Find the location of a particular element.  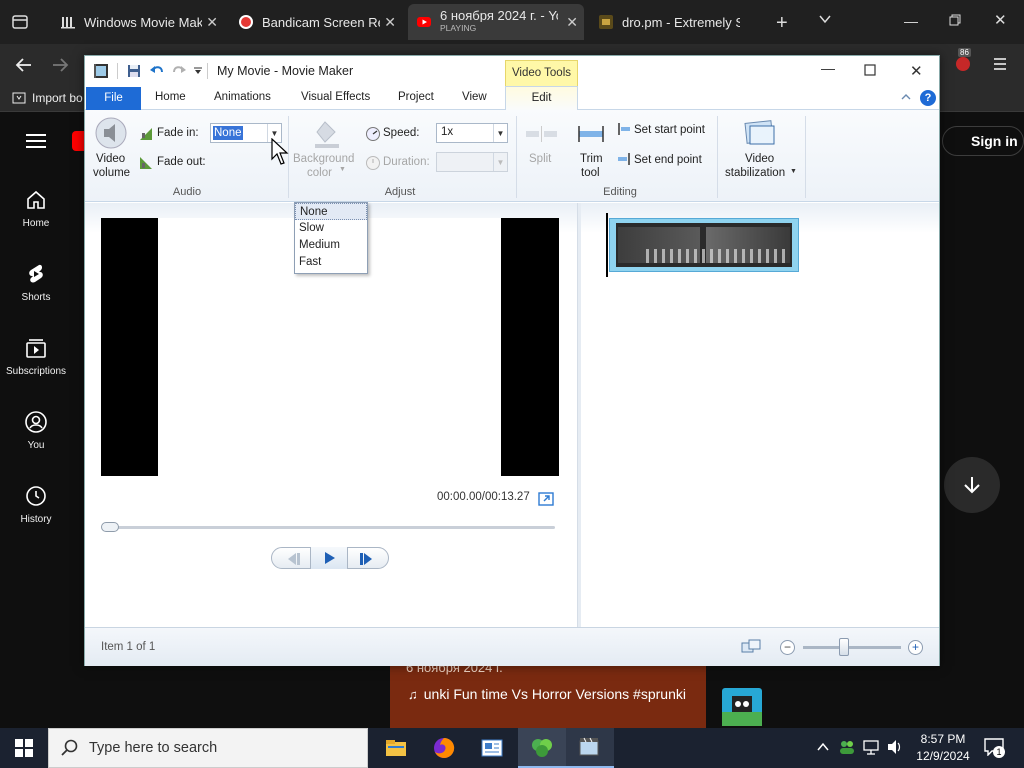

movie-maker-app-icon is located at coordinates (101, 72).